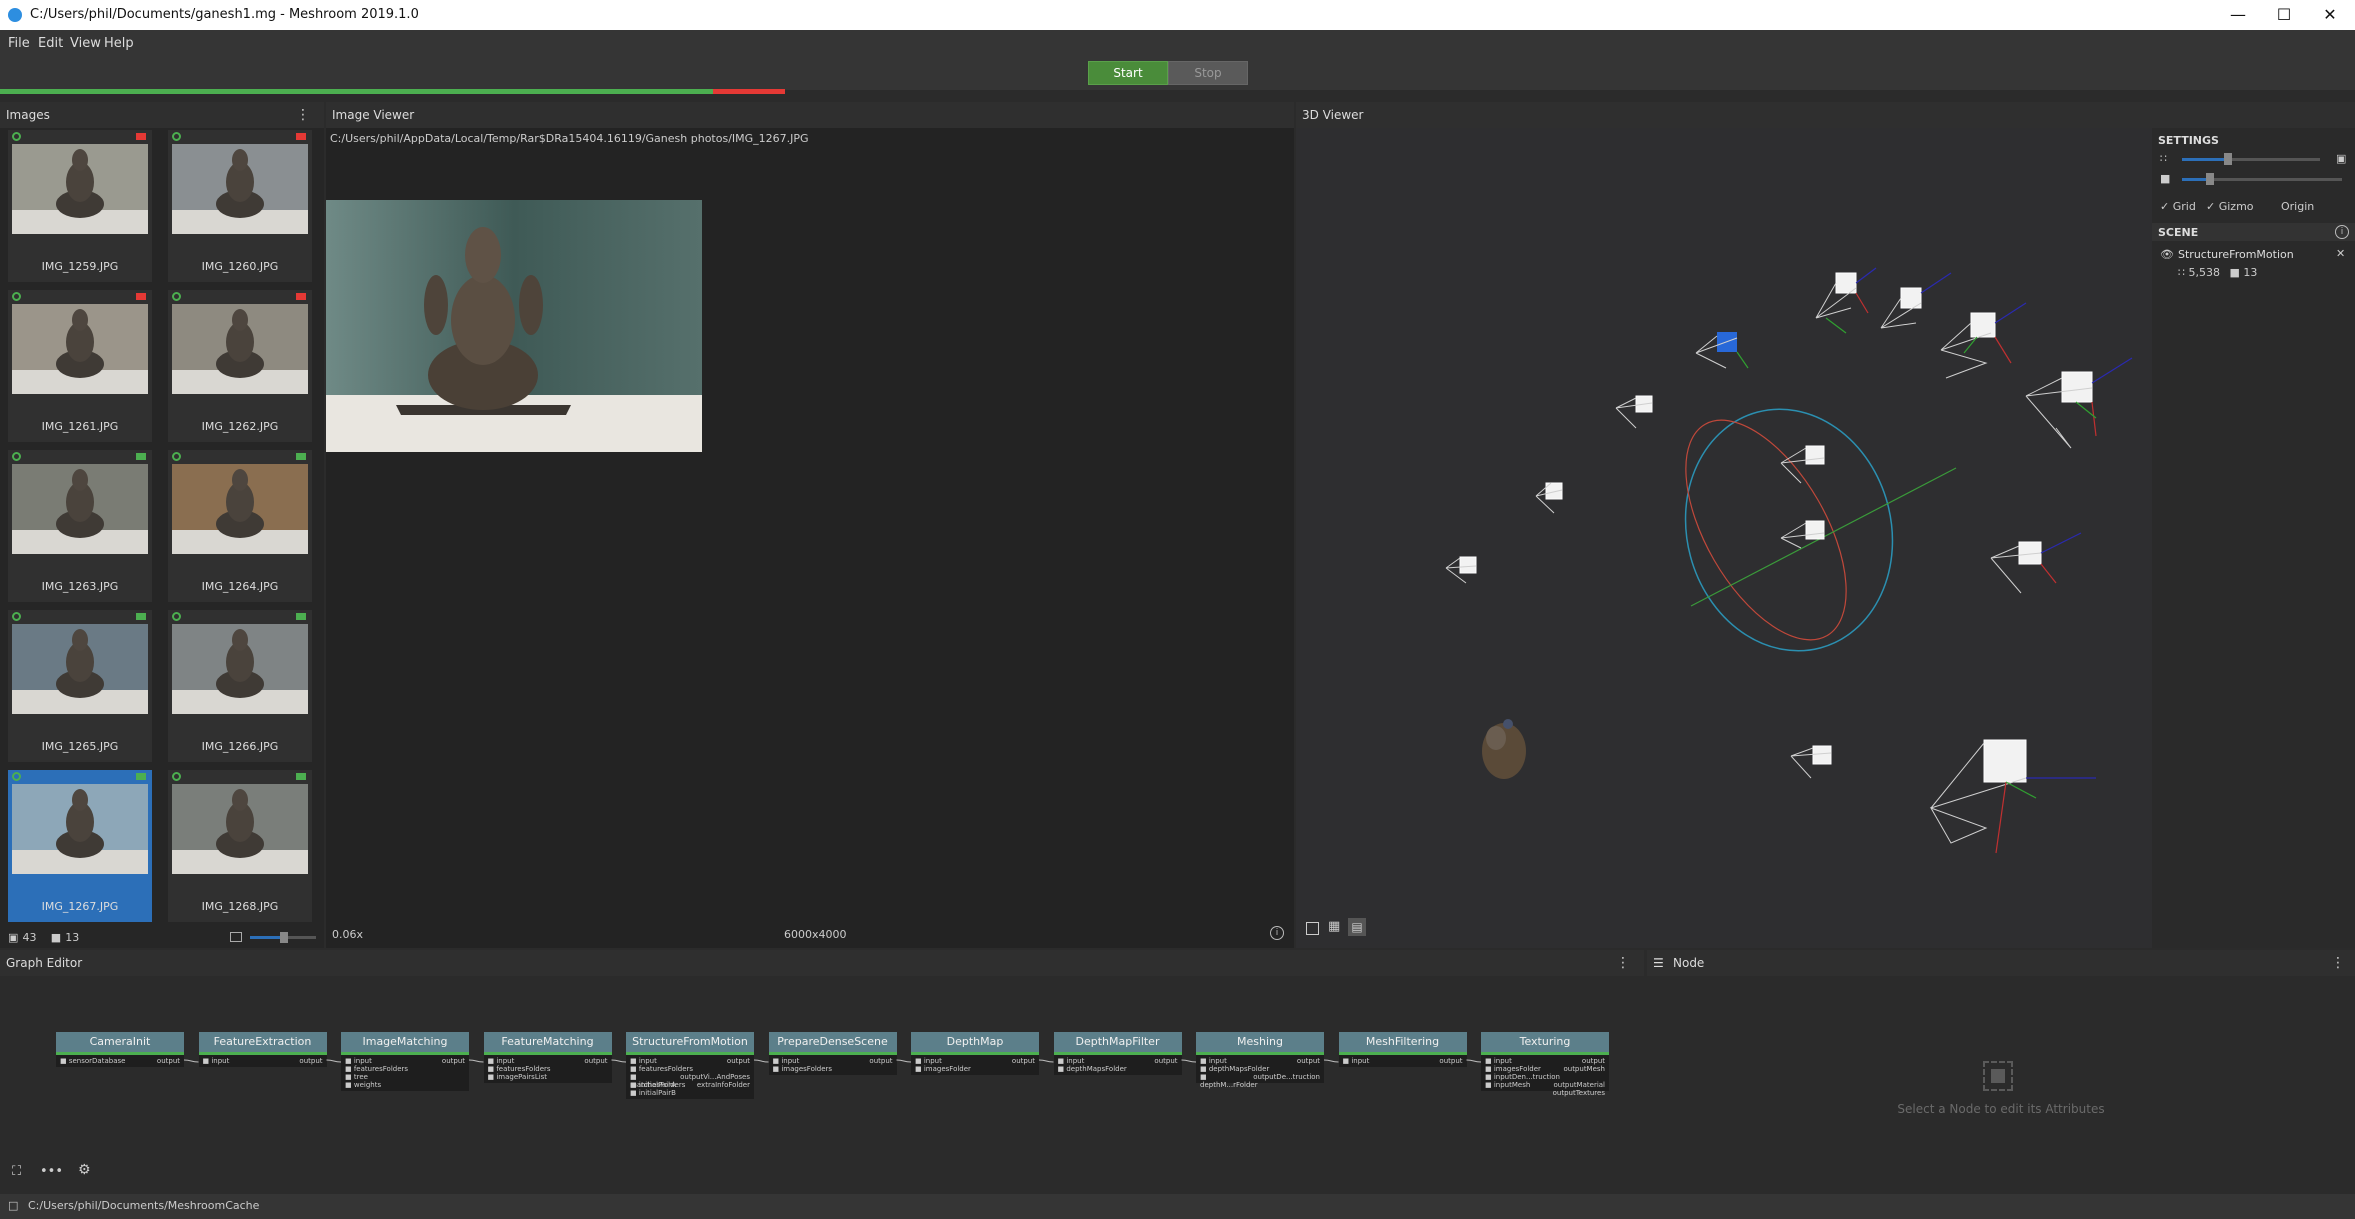 This screenshot has width=2355, height=1219. Describe the element at coordinates (2340, 253) in the screenshot. I see `remove-scene-item-icon: ✕` at that location.